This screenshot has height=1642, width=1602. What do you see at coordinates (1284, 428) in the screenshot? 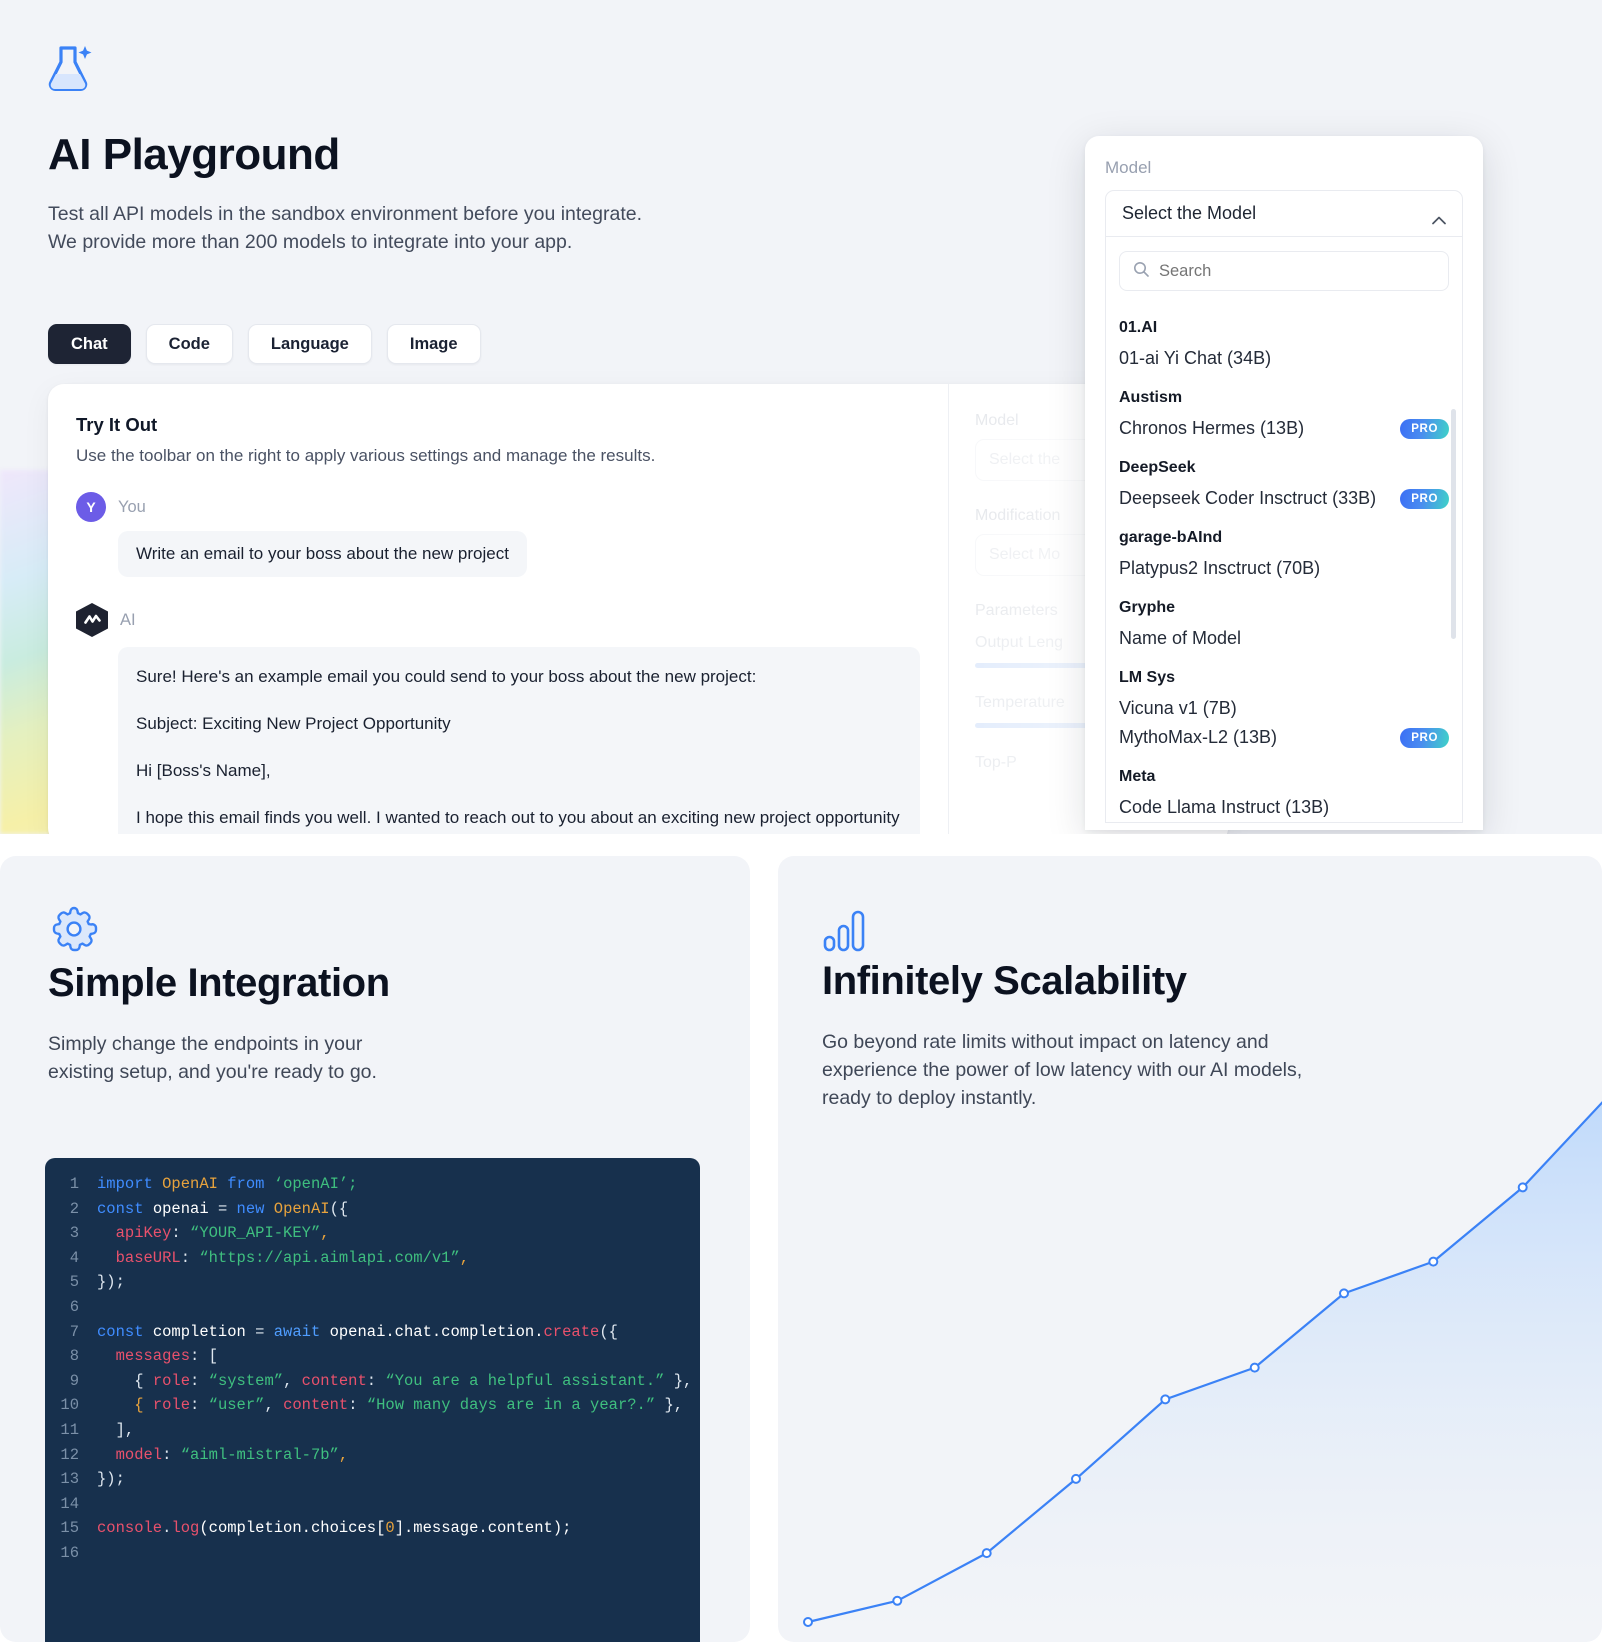
I see `list-item: Chronos Hermes (13B) PRO` at bounding box center [1284, 428].